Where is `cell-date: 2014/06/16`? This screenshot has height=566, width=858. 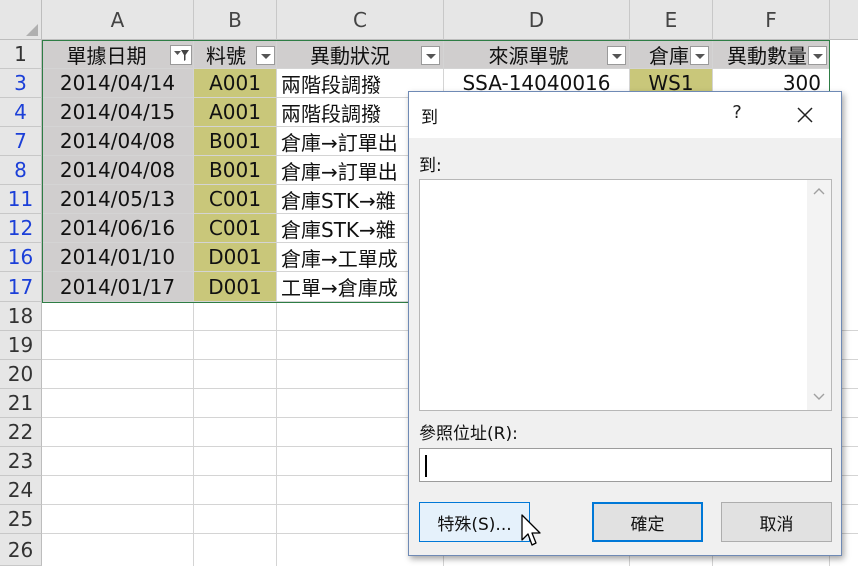 cell-date: 2014/06/16 is located at coordinates (118, 228).